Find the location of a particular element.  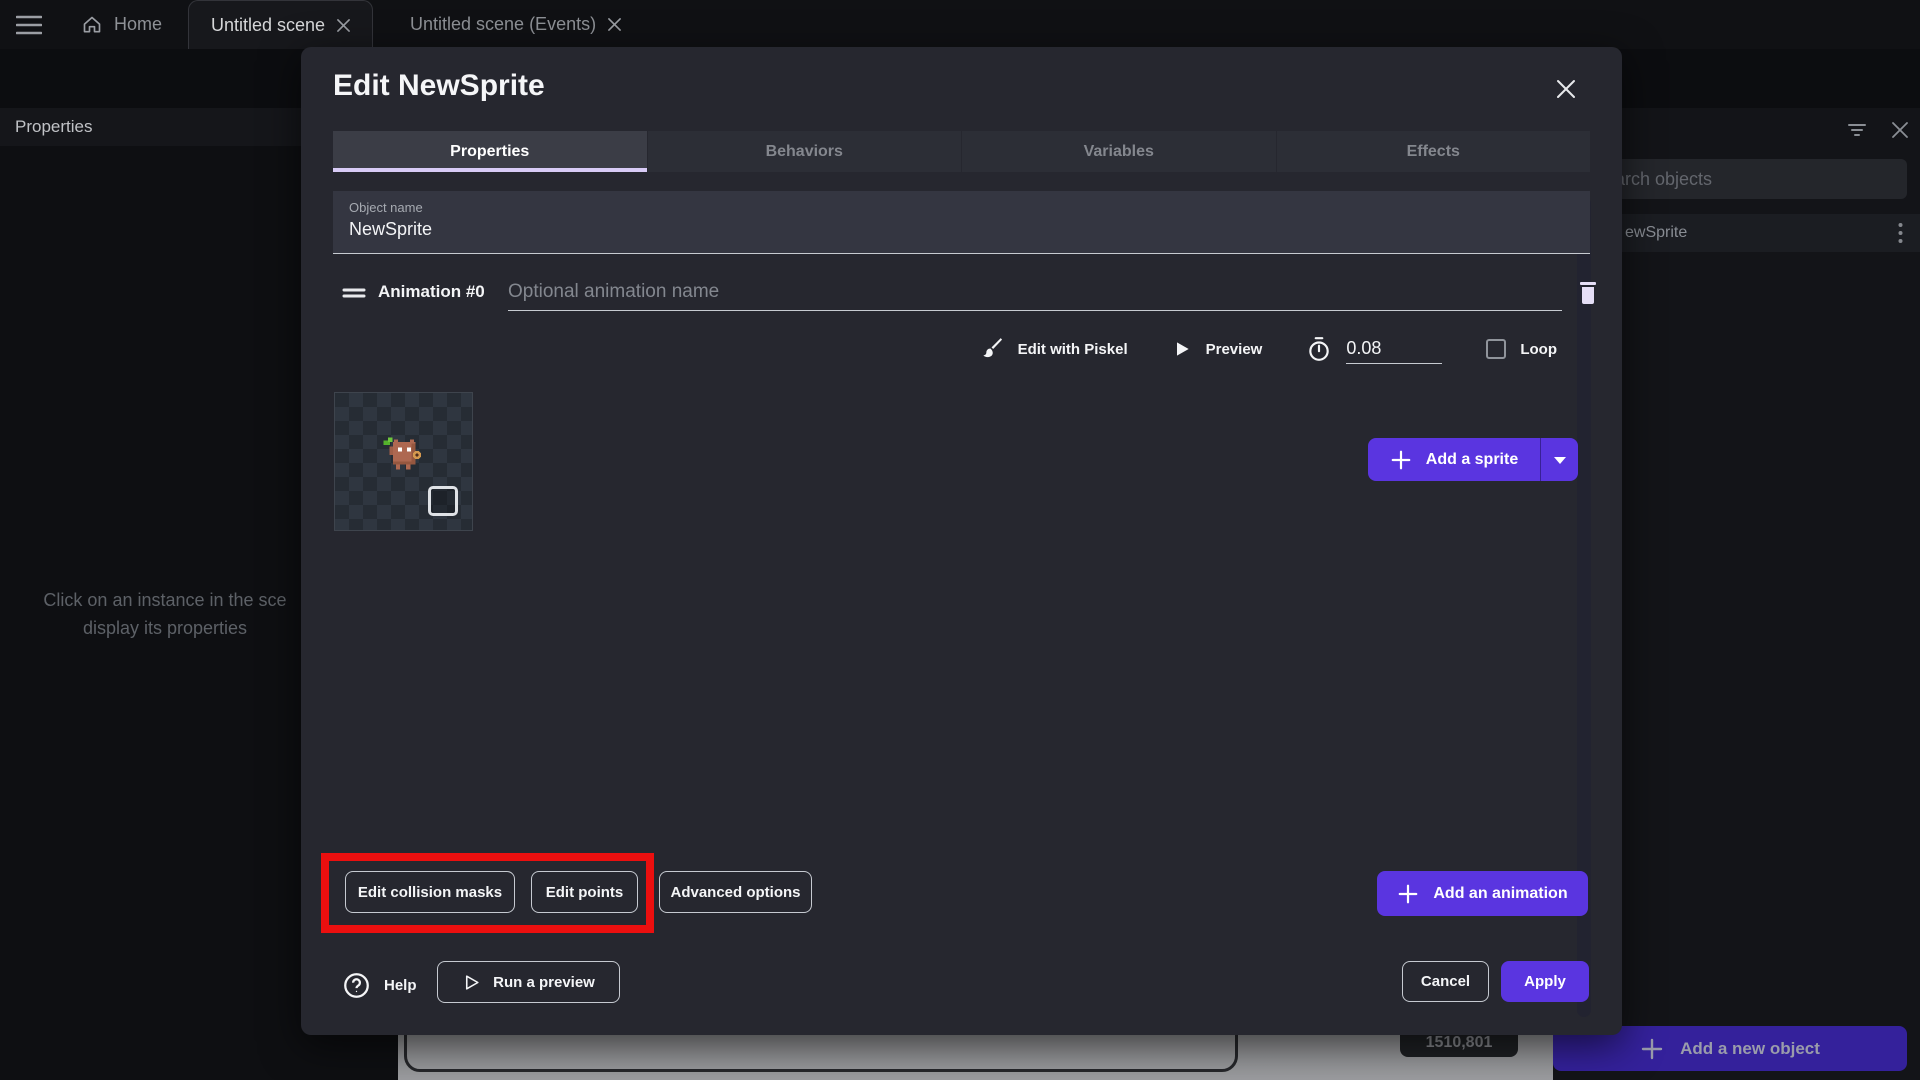

add-new-object-label: Add a new object is located at coordinates (1750, 1048).